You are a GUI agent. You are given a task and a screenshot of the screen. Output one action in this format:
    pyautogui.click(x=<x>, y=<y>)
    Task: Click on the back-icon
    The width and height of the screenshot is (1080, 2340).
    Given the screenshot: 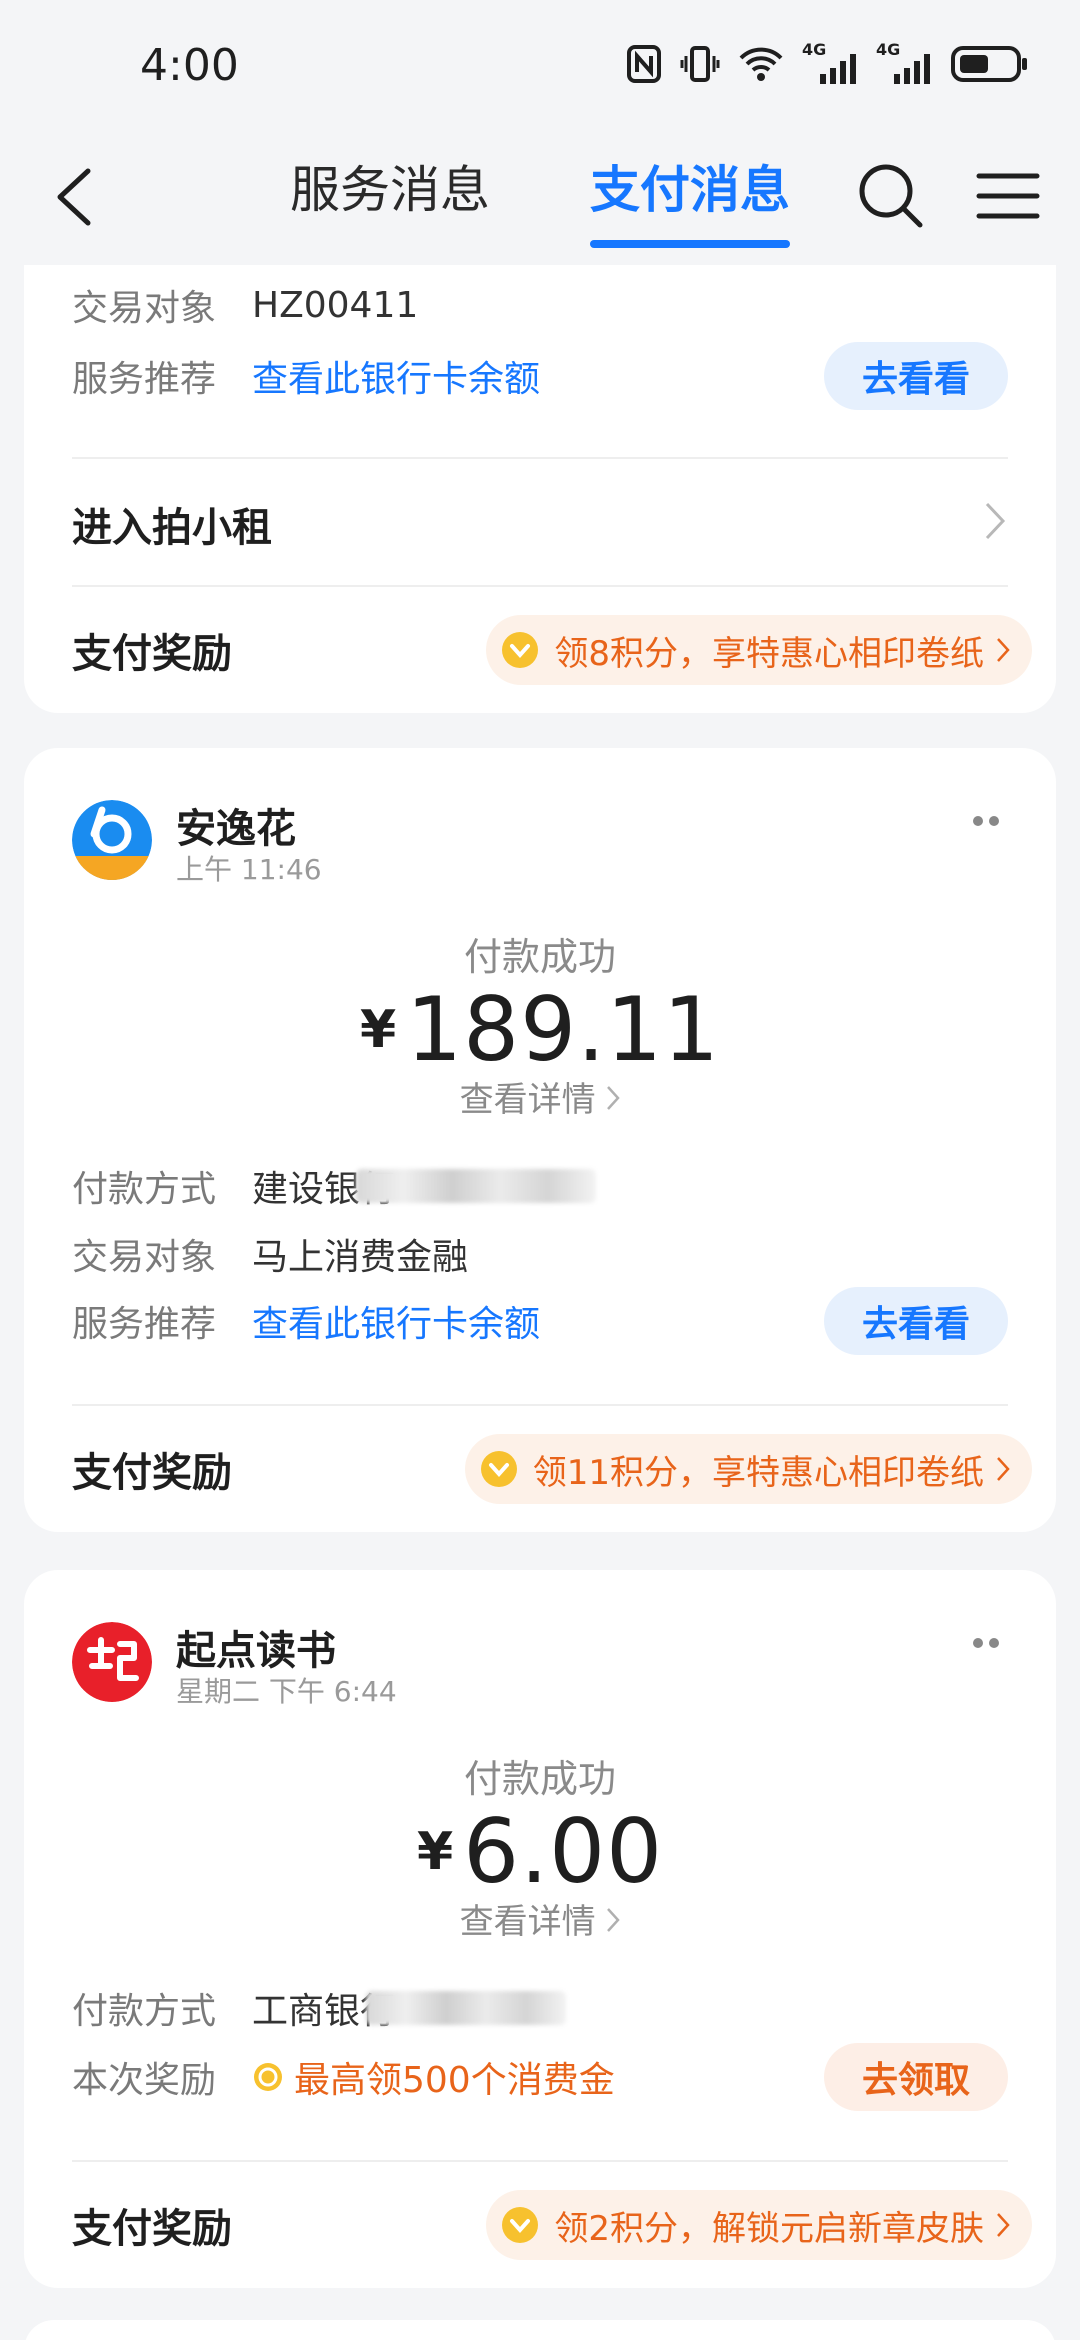 What is the action you would take?
    pyautogui.click(x=75, y=197)
    